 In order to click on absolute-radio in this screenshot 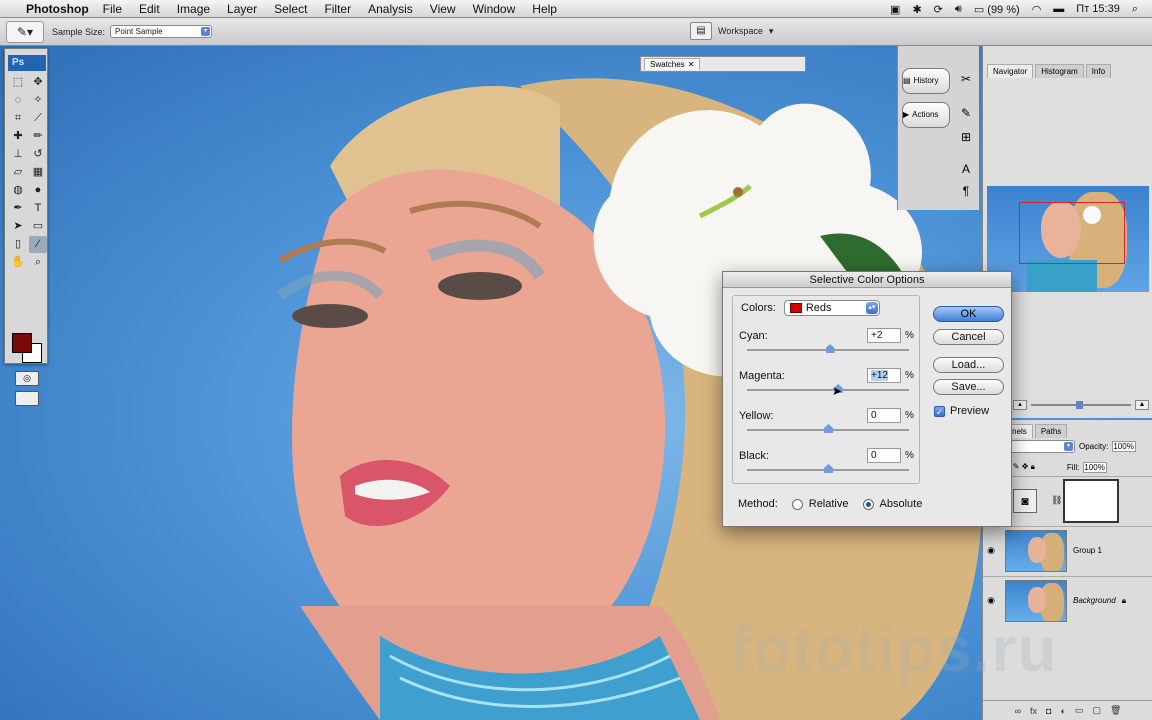, I will do `click(868, 504)`.